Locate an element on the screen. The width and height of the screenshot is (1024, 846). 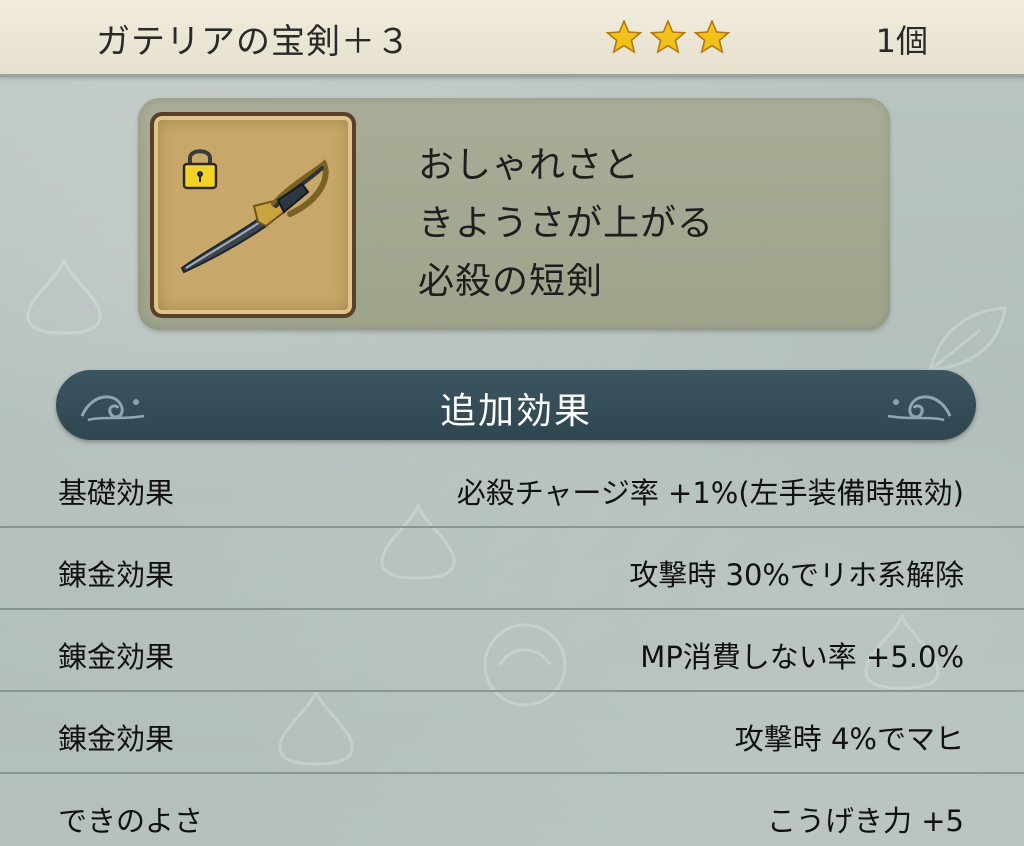
effect-row: 錬金効果 MP消費しない率 +5.0% is located at coordinates (512, 651).